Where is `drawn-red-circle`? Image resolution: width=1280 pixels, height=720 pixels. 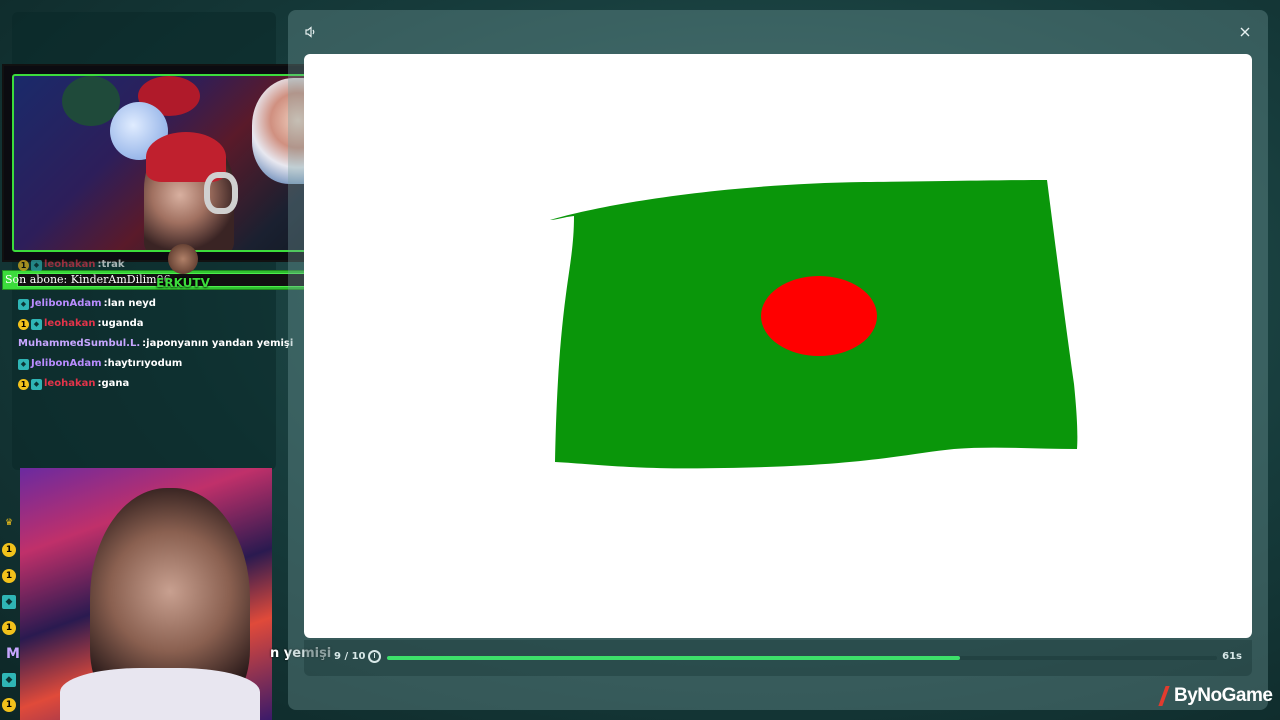 drawn-red-circle is located at coordinates (819, 316).